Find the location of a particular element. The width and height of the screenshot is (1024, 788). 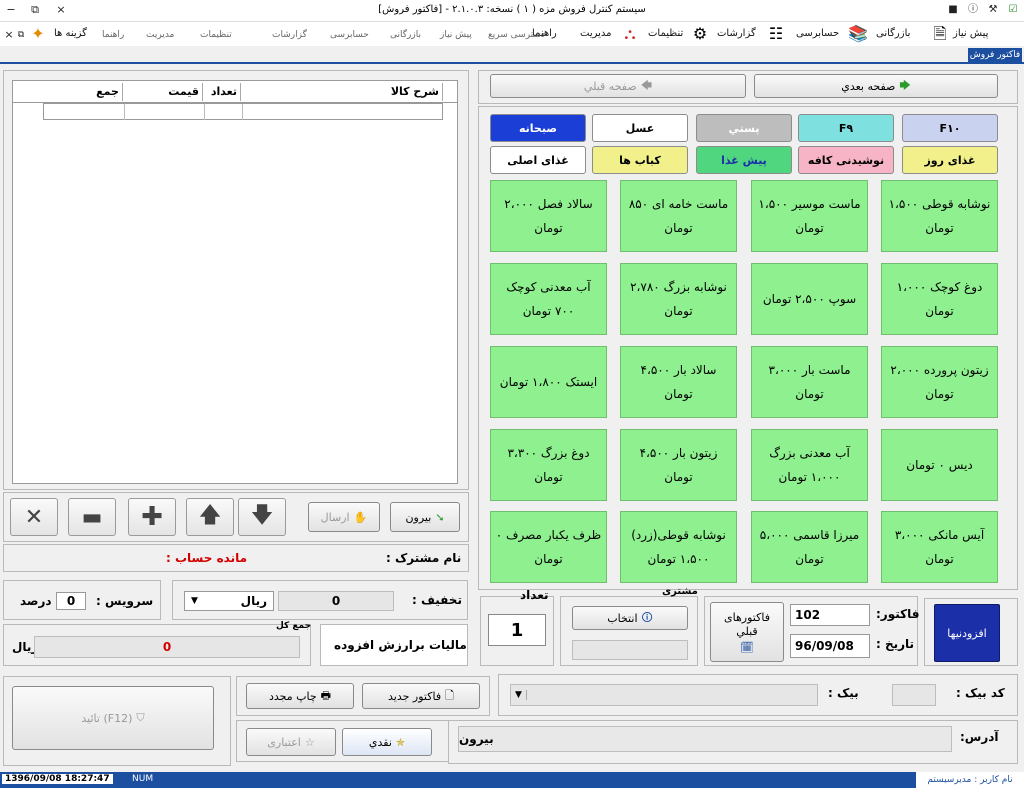

column-header-price: قیمت is located at coordinates (163, 92).